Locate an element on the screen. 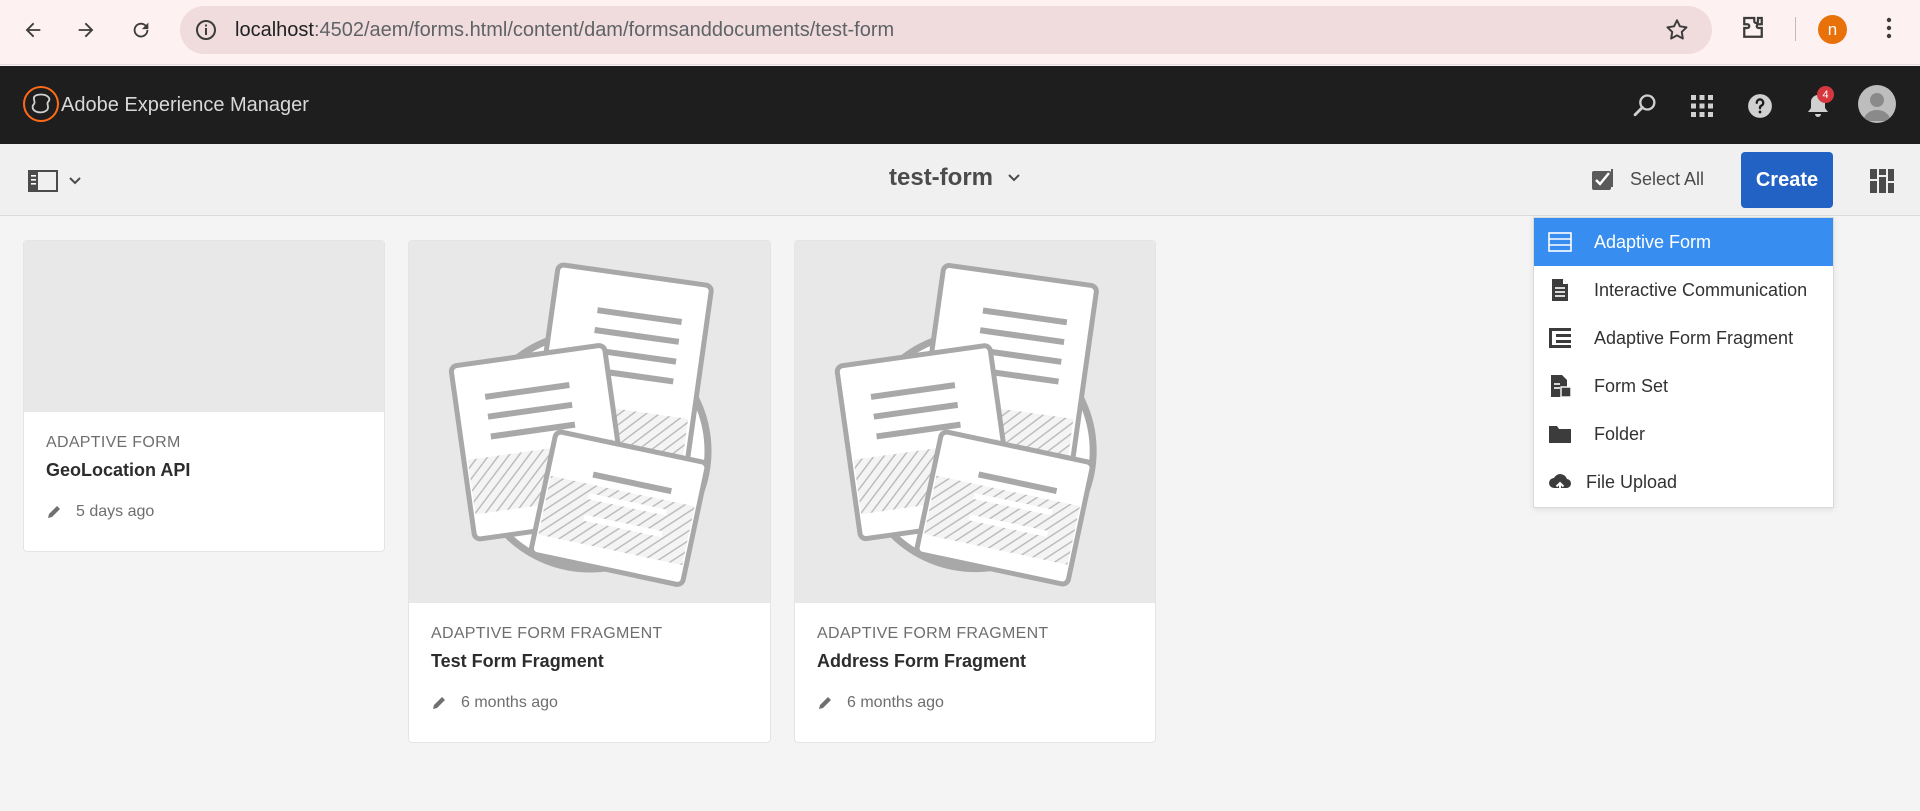 This screenshot has width=1920, height=811. select-all-button: Select All is located at coordinates (1647, 179).